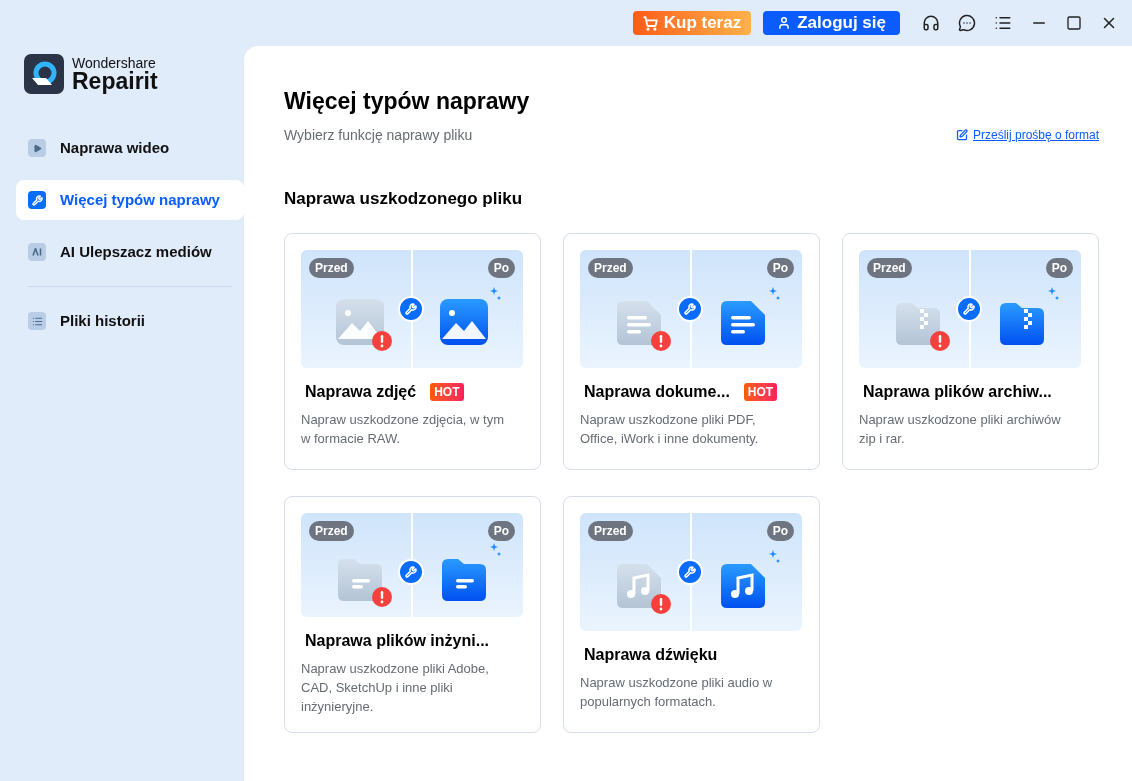  Describe the element at coordinates (1003, 23) in the screenshot. I see `menu-icon` at that location.